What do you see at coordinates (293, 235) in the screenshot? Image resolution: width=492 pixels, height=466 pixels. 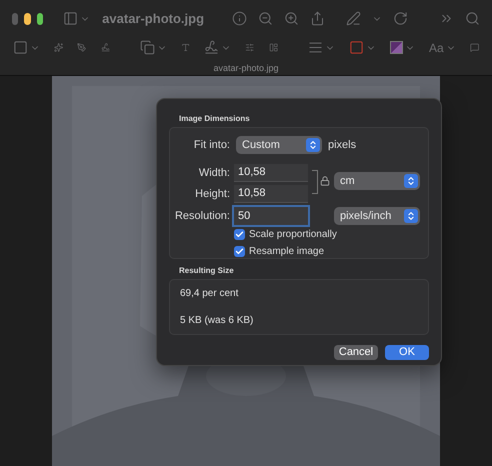 I see `checkbox-label: Scale proportionally` at bounding box center [293, 235].